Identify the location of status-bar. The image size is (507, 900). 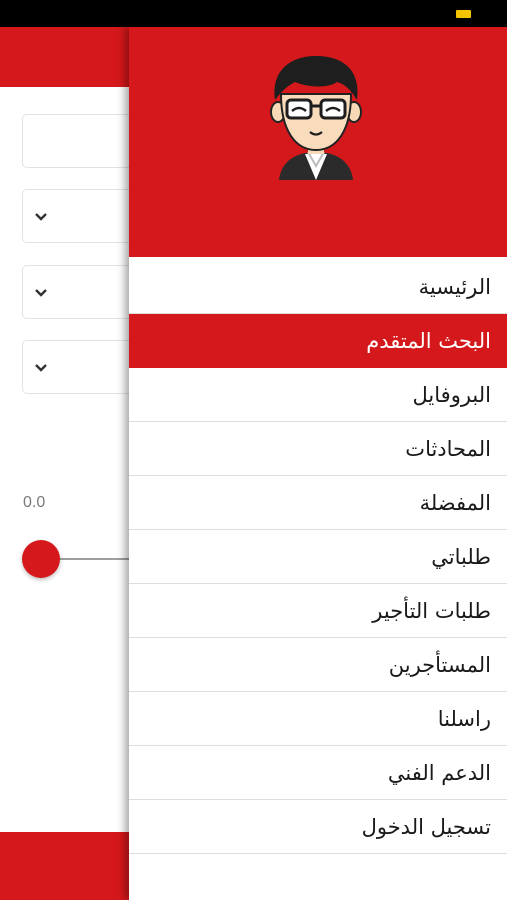
(253, 13).